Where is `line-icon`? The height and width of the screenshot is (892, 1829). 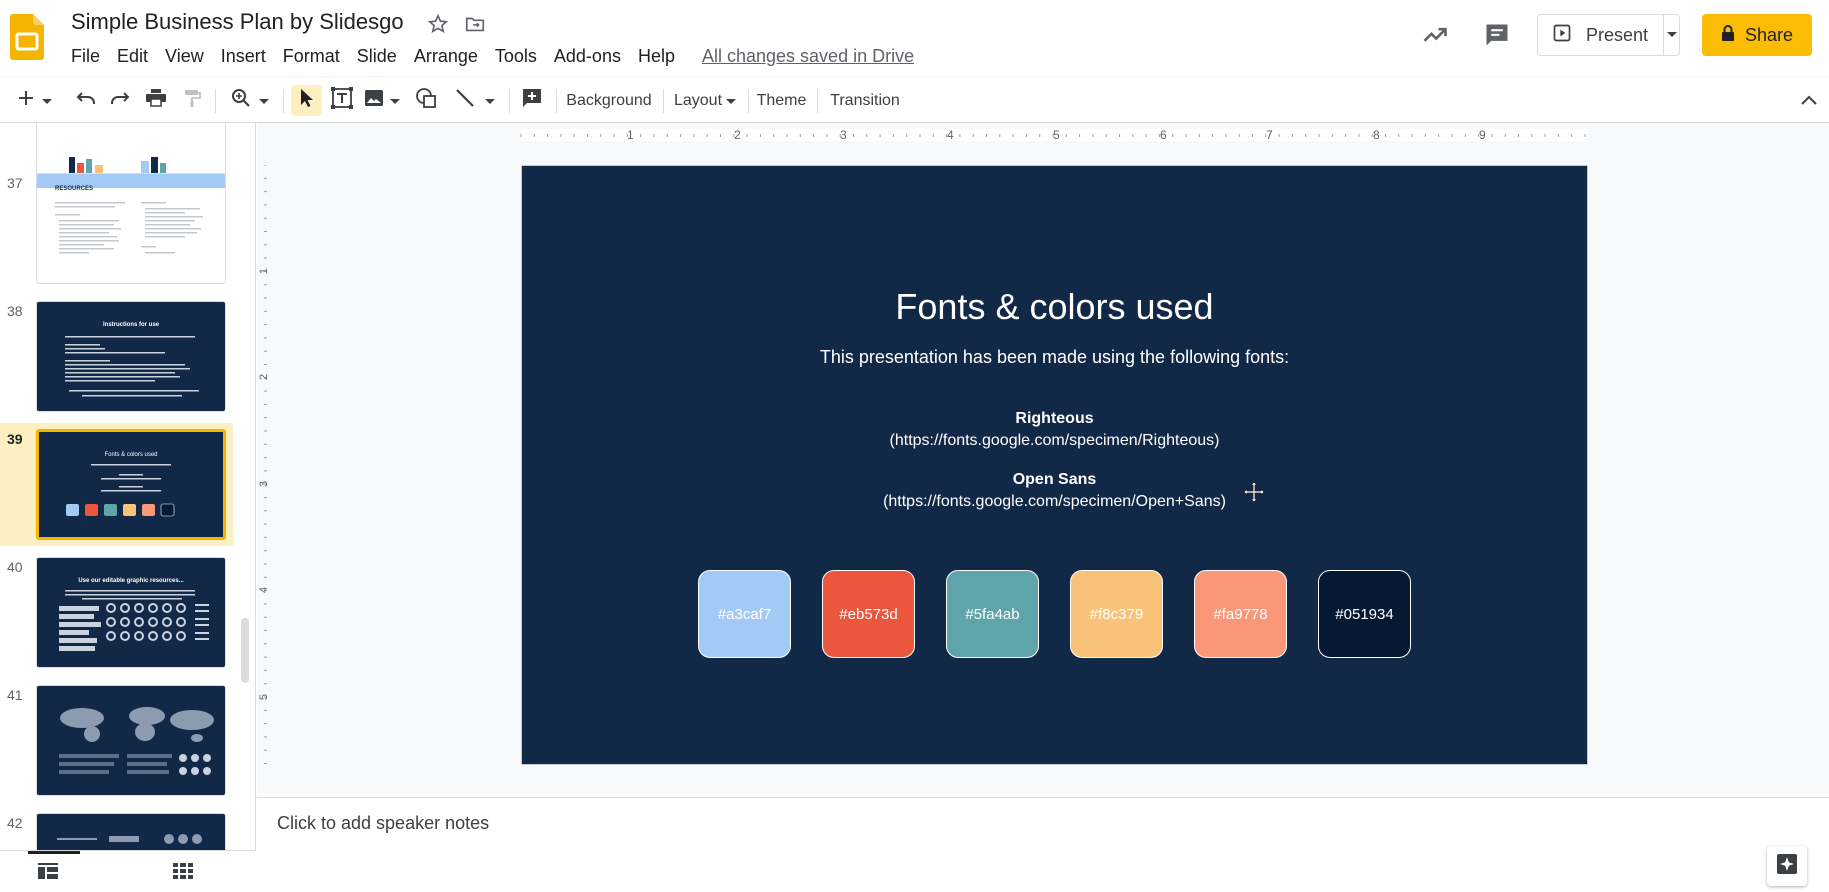
line-icon is located at coordinates (465, 100).